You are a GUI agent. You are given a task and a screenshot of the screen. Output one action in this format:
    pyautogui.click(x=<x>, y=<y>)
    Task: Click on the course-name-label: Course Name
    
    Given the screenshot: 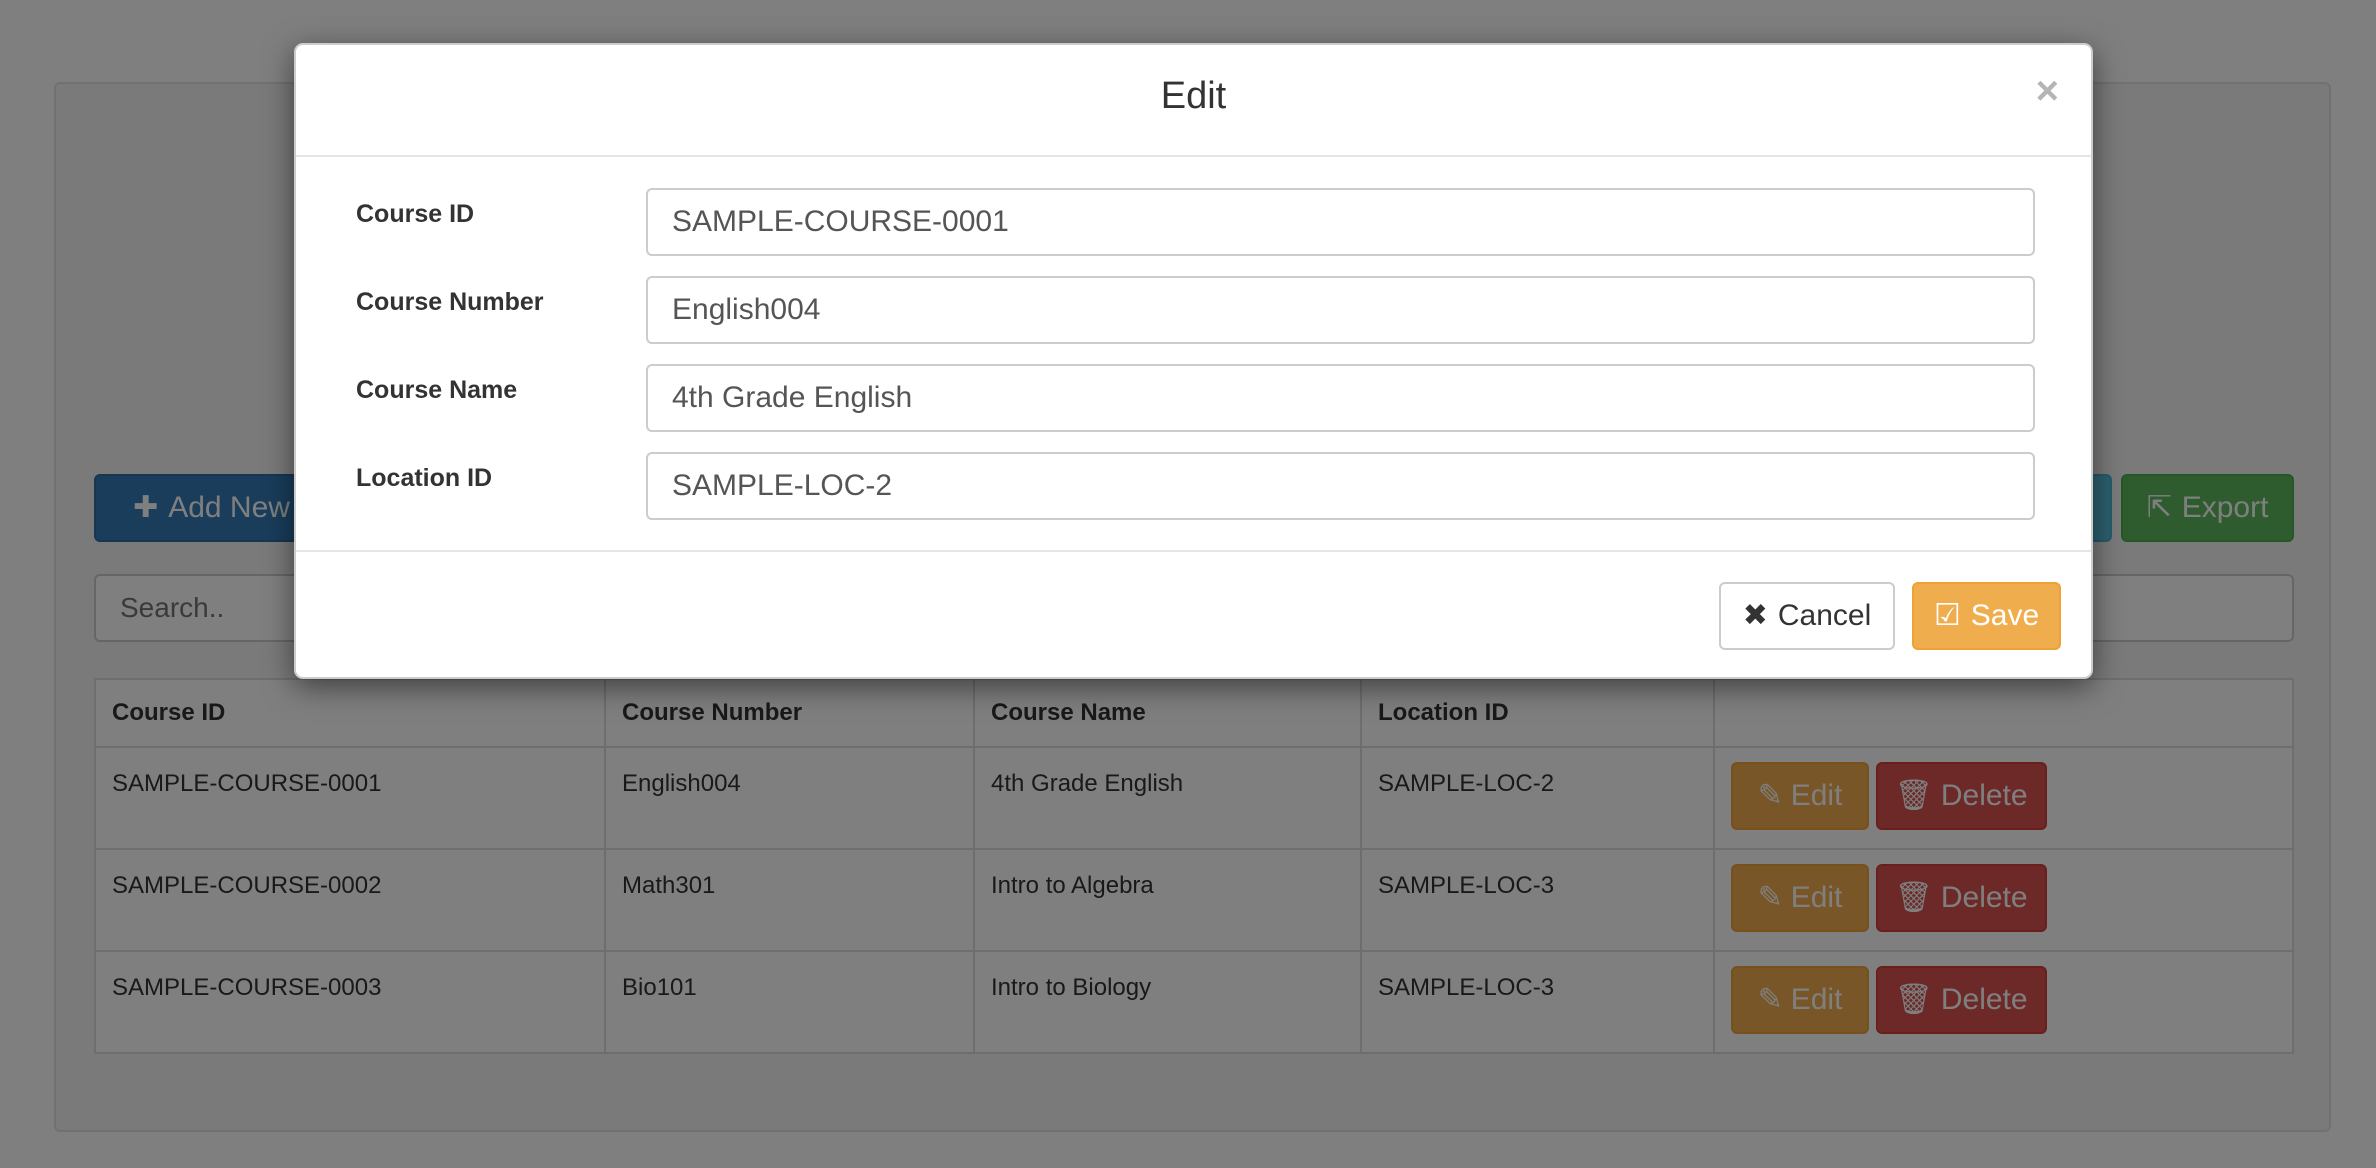 What is the action you would take?
    pyautogui.click(x=437, y=390)
    